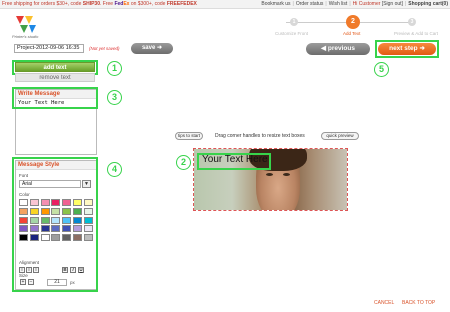 The height and width of the screenshot is (312, 450). Describe the element at coordinates (122, 4) in the screenshot. I see `fedex-logo: FedEx` at that location.